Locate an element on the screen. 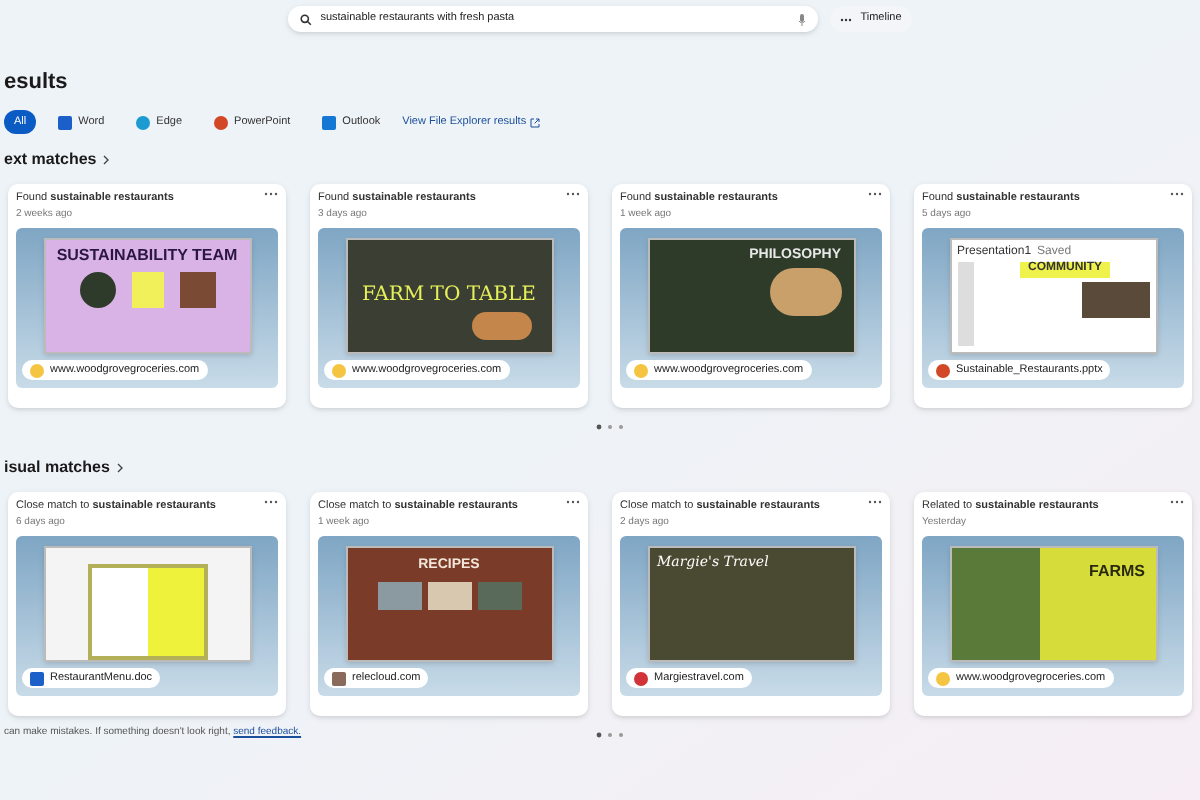 The width and height of the screenshot is (1200, 800). slide-title: SUSTAINABILITY TEAM is located at coordinates (147, 256).